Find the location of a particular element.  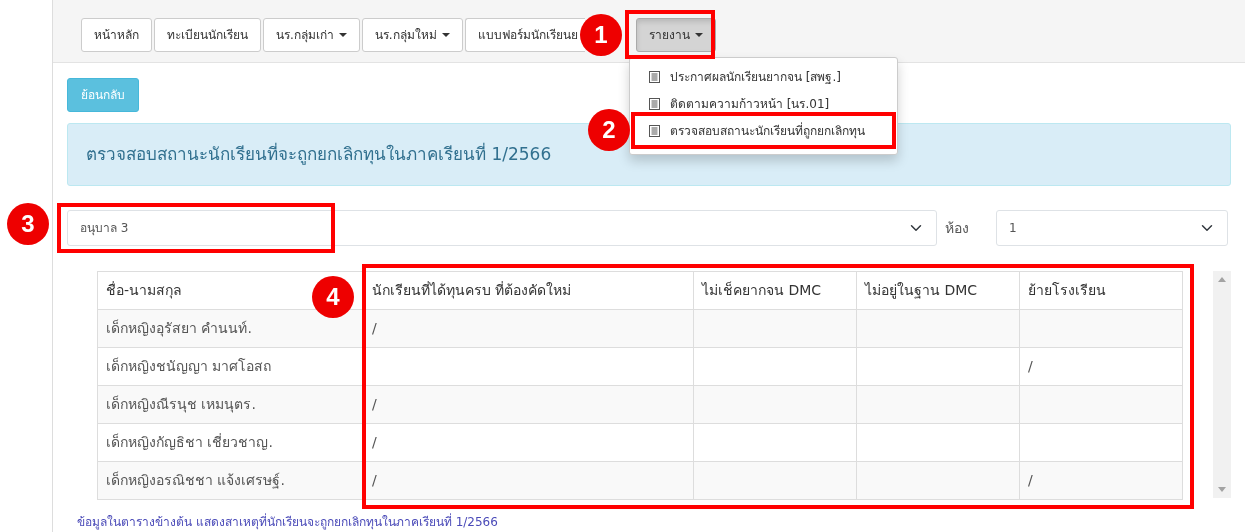

nav-button: นร.กลุ่มใหม่ is located at coordinates (412, 35).